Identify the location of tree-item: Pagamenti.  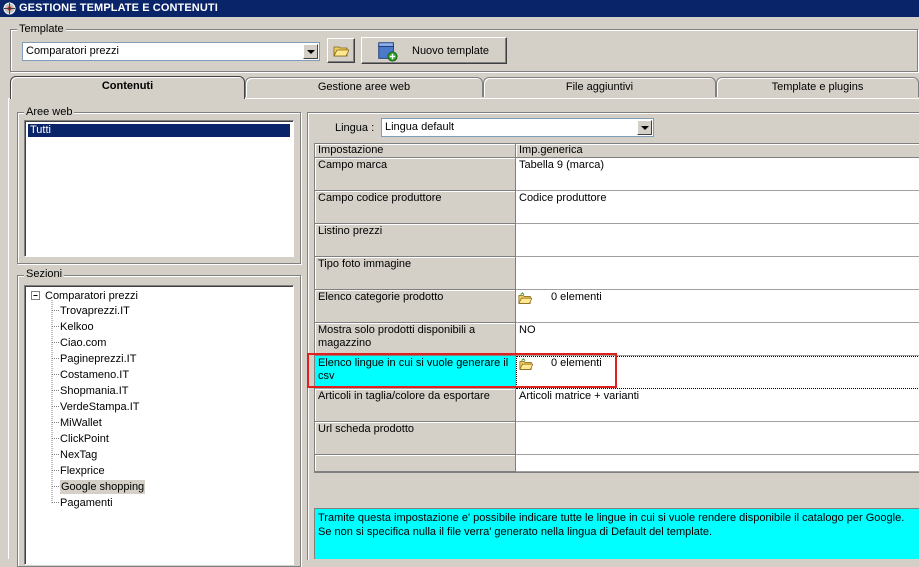
(86, 503).